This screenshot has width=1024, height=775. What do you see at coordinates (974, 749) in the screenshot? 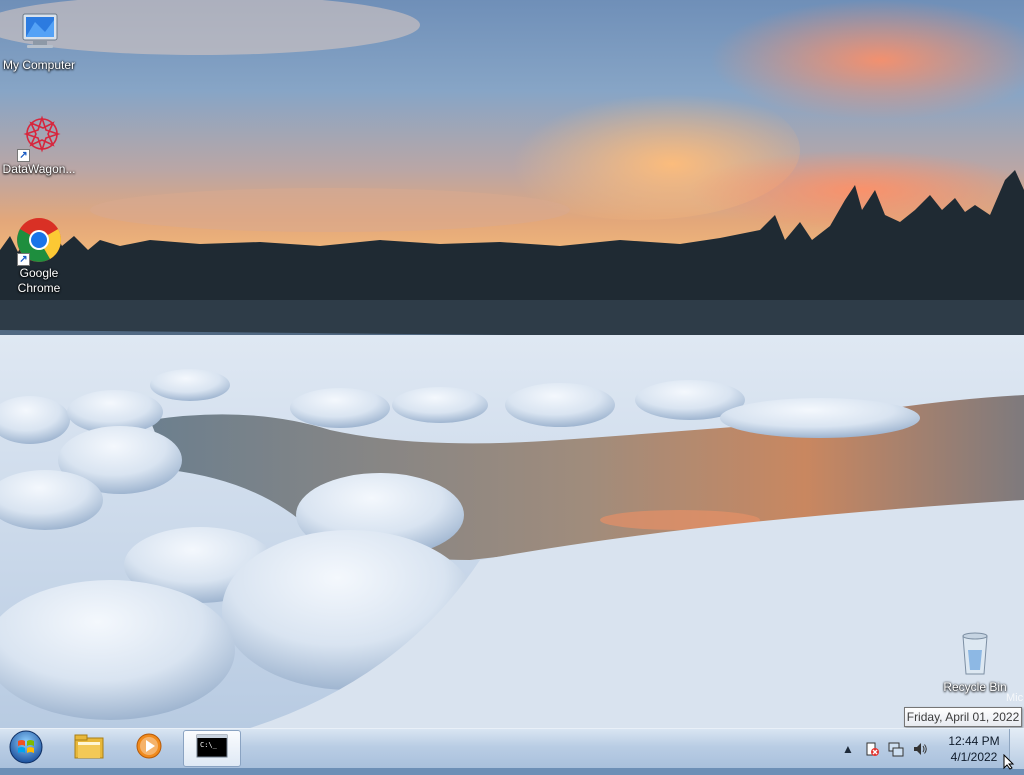
I see `taskbar-clock: 12:44 PM 4/1/2022` at bounding box center [974, 749].